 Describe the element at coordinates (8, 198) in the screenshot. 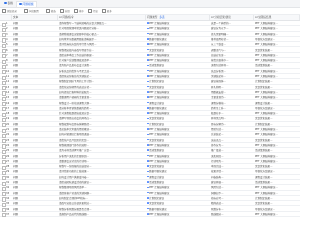

I see `cell-value: 34` at that location.